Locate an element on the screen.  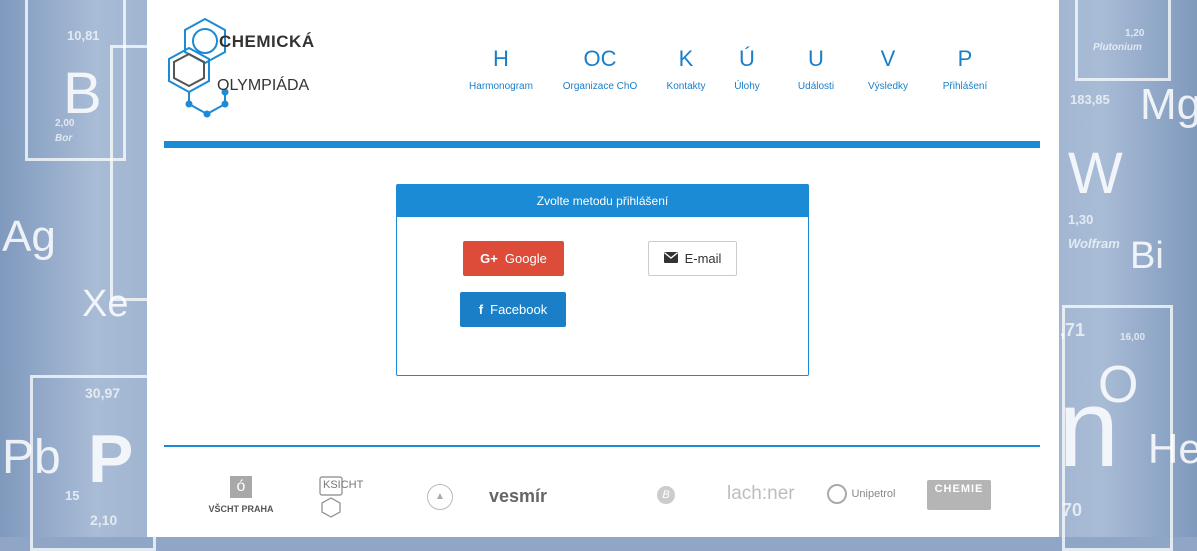
envelope-icon is located at coordinates (670, 258).